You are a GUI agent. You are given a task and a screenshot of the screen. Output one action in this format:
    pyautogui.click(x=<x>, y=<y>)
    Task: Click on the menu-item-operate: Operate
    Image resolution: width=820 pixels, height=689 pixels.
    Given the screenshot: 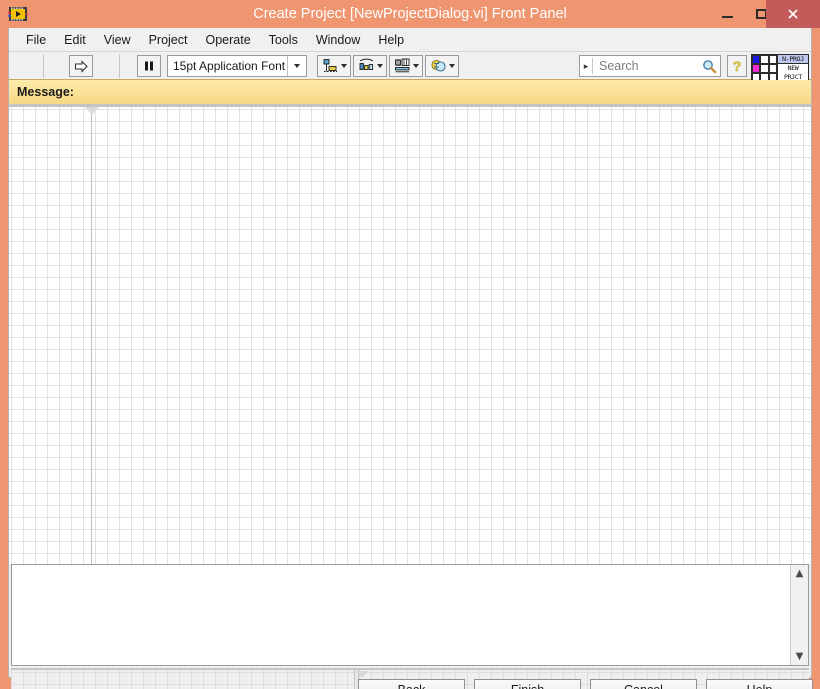 What is the action you would take?
    pyautogui.click(x=227, y=40)
    